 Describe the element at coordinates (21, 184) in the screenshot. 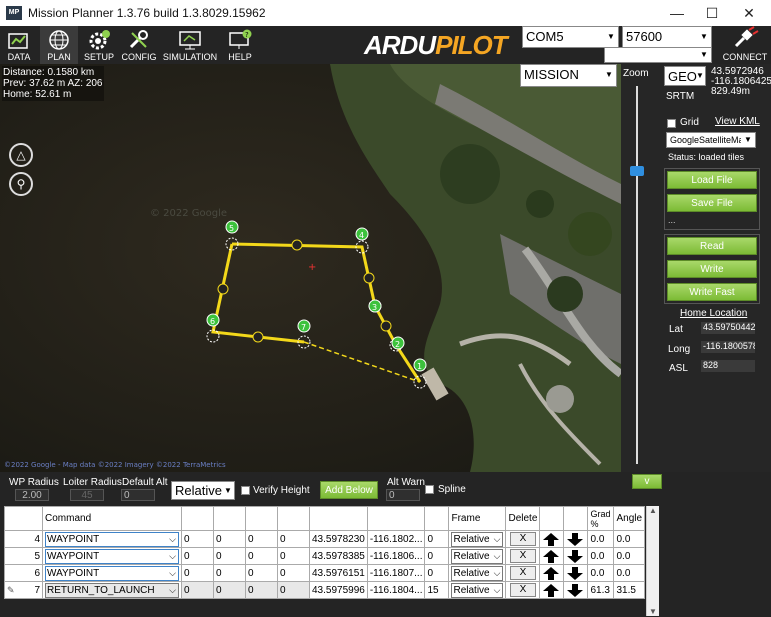

I see `zoom-search-icon: ⚲` at that location.